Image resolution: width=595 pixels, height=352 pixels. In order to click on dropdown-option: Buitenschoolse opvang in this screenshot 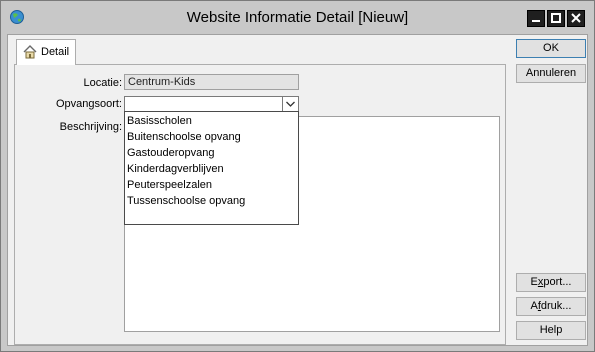, I will do `click(211, 137)`.